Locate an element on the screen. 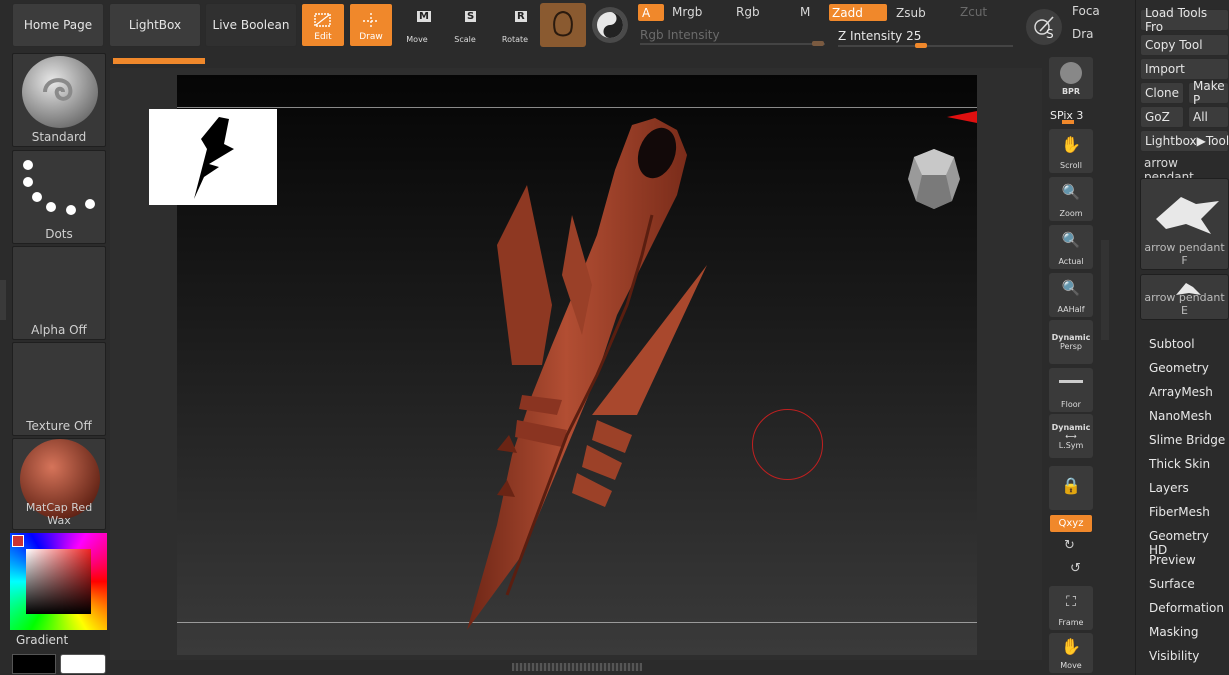  menu-item-subtool: Subtool is located at coordinates (1172, 344).